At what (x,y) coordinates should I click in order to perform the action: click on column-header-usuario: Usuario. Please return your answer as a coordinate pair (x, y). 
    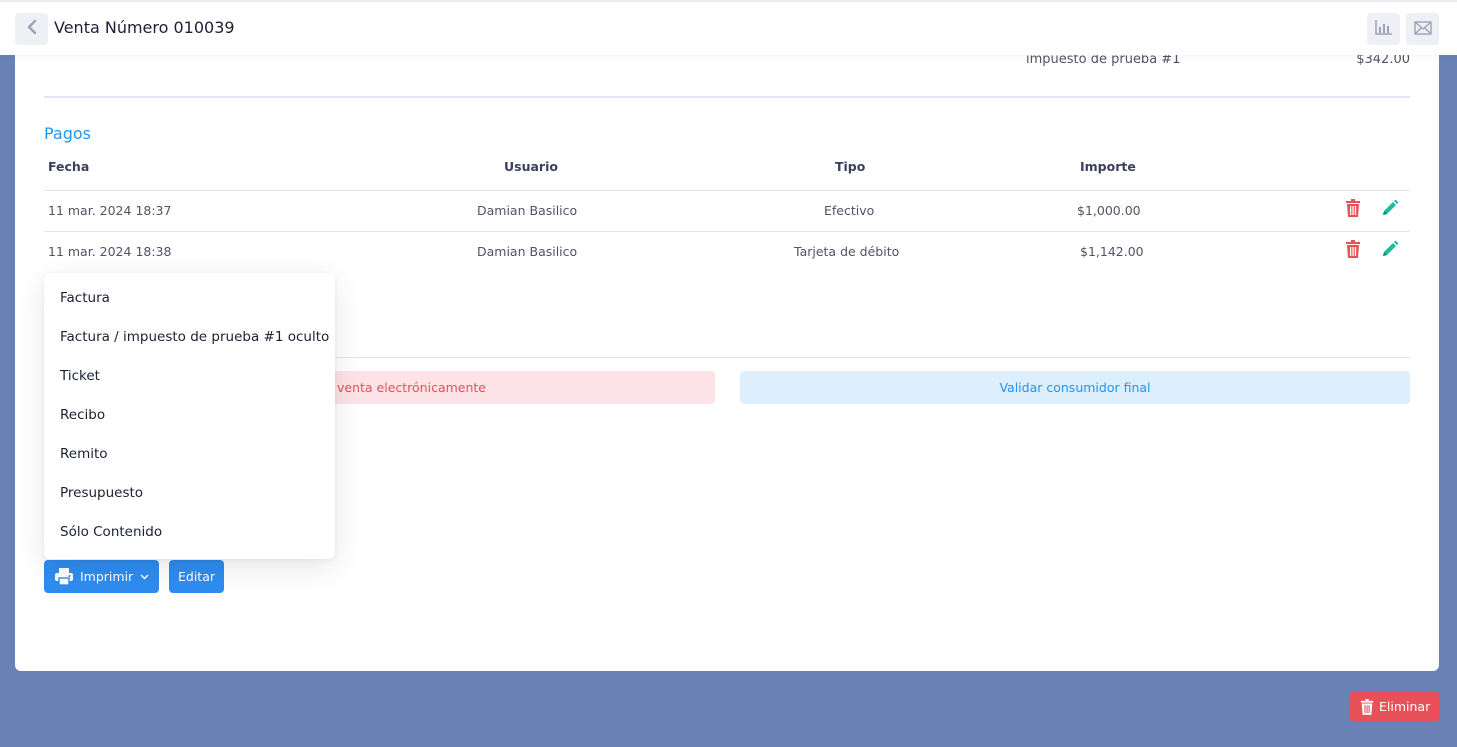
    Looking at the image, I should click on (531, 166).